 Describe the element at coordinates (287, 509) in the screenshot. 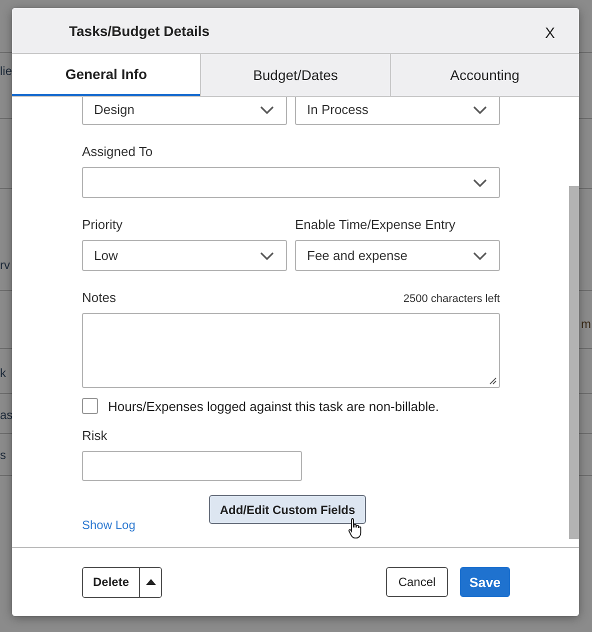

I see `custom-fields-button: Add/Edit Custom Fields` at that location.